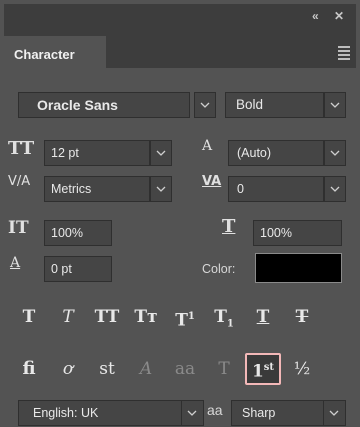  I want to click on anti-aliasing-icon: aa, so click(215, 410).